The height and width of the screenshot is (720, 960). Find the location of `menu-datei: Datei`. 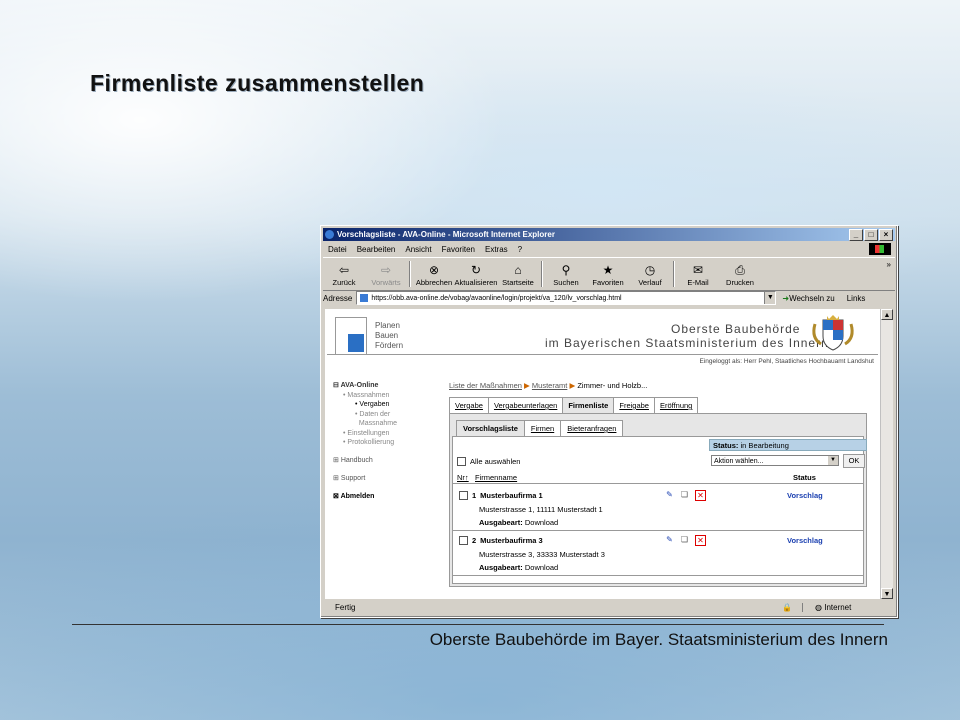

menu-datei: Datei is located at coordinates (337, 249).